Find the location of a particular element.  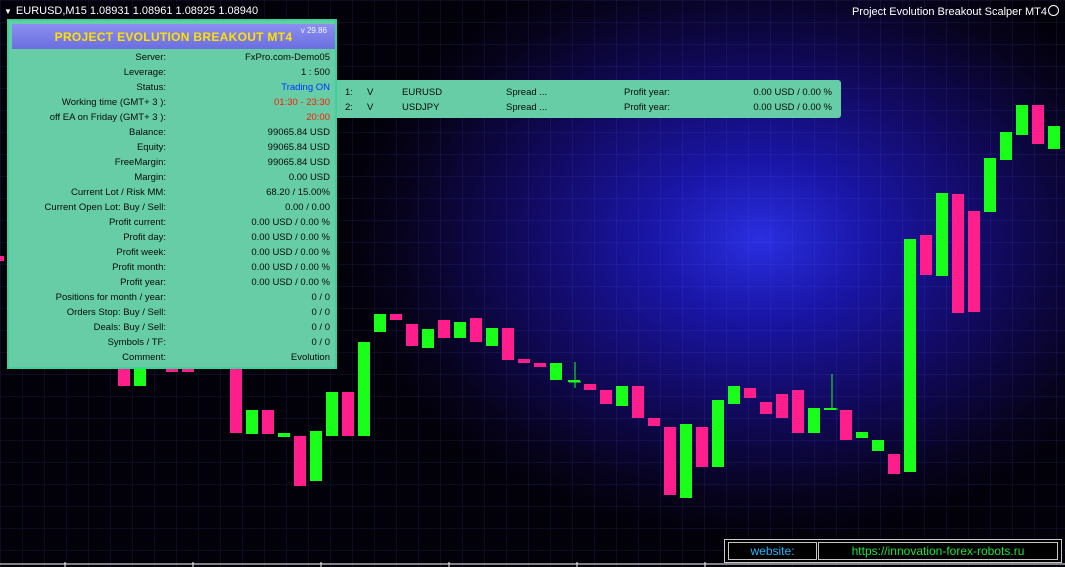

panel-row-value: 68.20 / 15.00% is located at coordinates (298, 192).